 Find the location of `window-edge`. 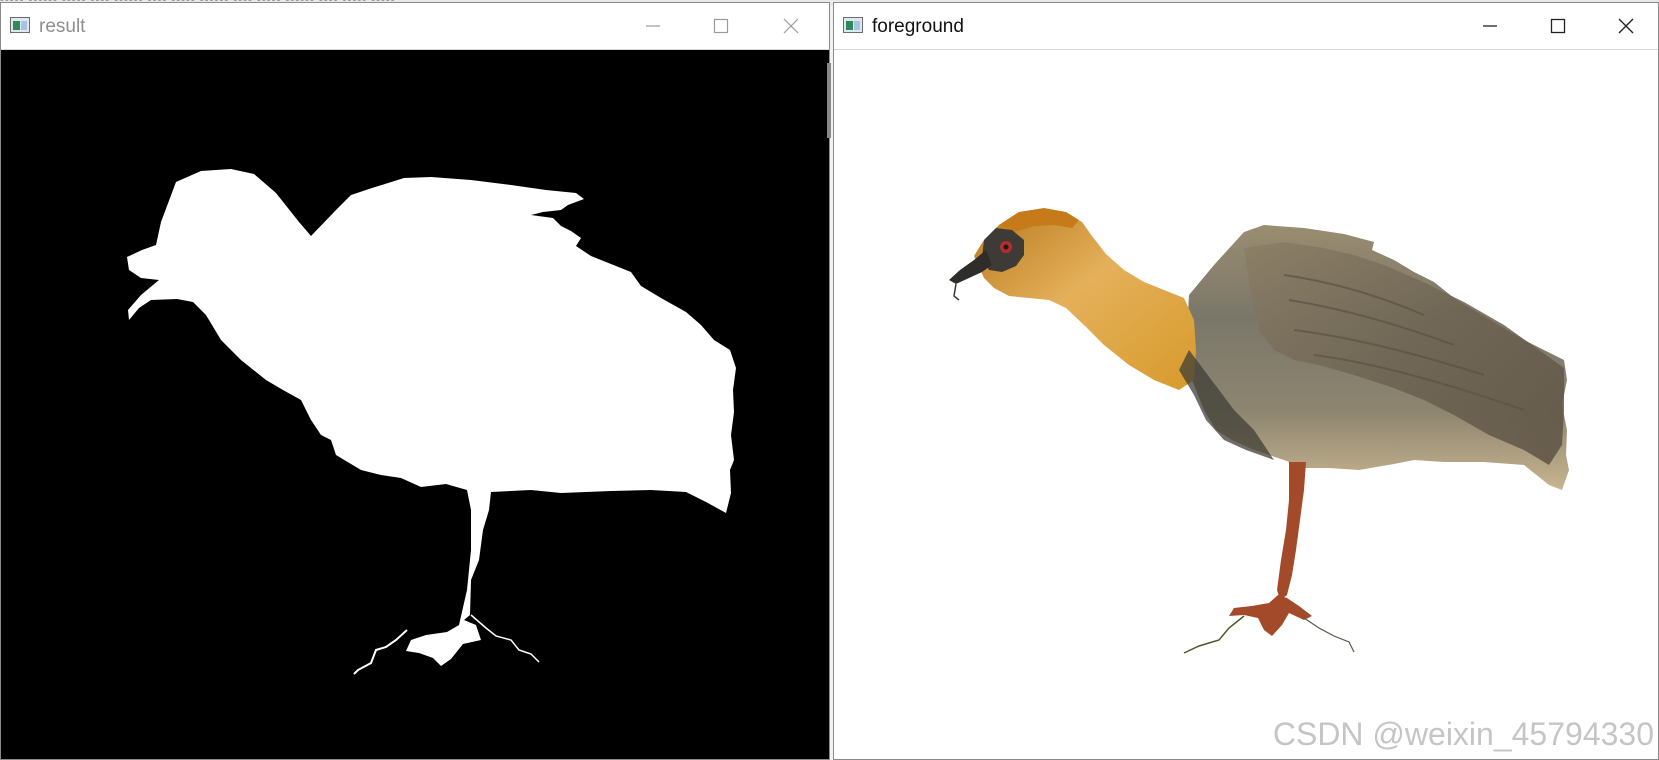

window-edge is located at coordinates (829, 100).